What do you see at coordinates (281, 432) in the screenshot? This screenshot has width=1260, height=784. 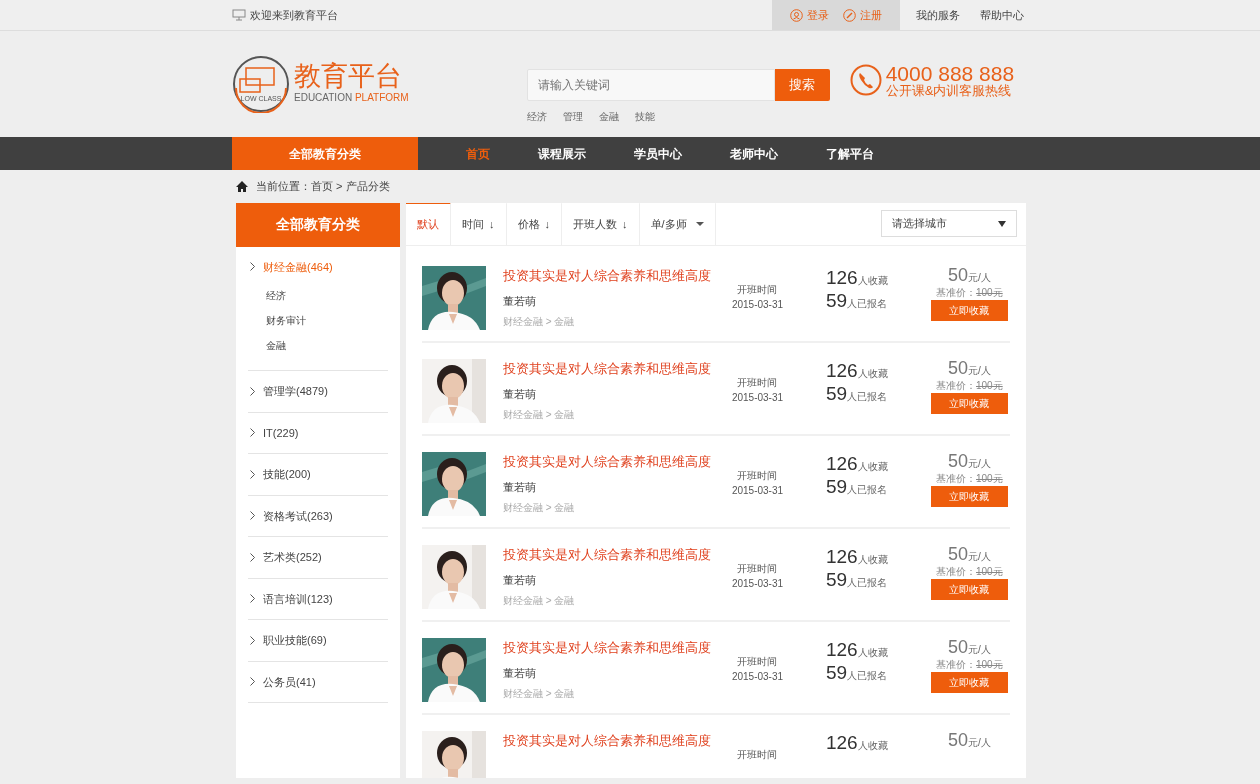 I see `category-link: IT(229)` at bounding box center [281, 432].